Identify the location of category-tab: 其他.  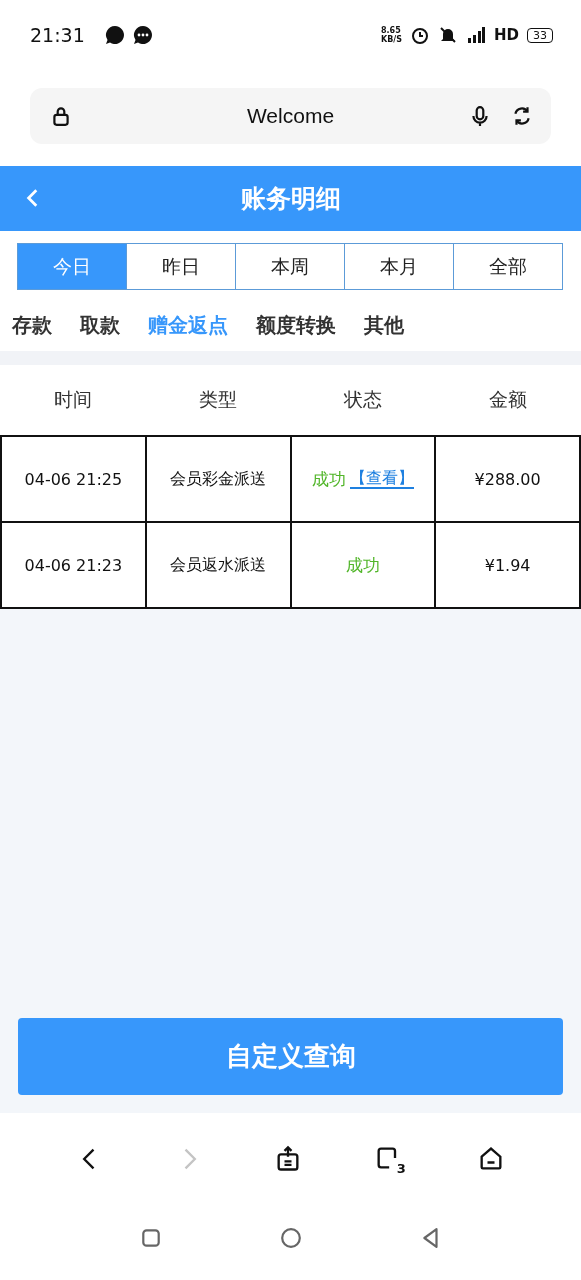
(384, 325).